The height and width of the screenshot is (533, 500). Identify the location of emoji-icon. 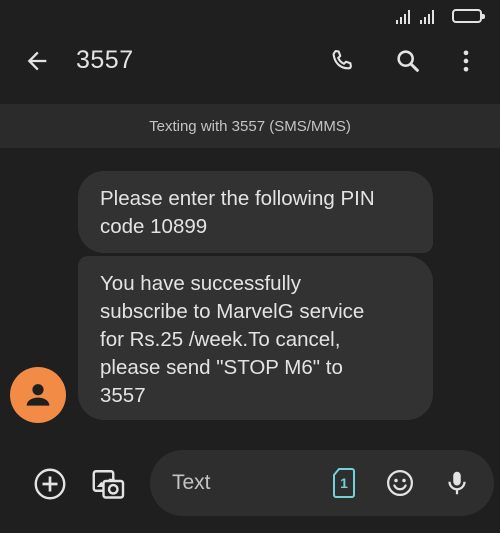
(400, 483).